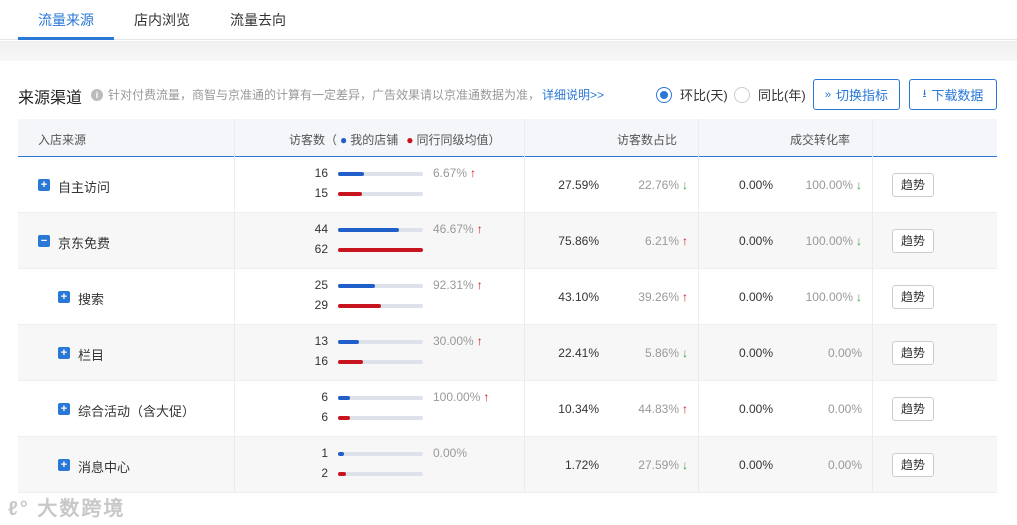 The image size is (1017, 525). I want to click on double-chevron-down-icon: », so click(828, 94).